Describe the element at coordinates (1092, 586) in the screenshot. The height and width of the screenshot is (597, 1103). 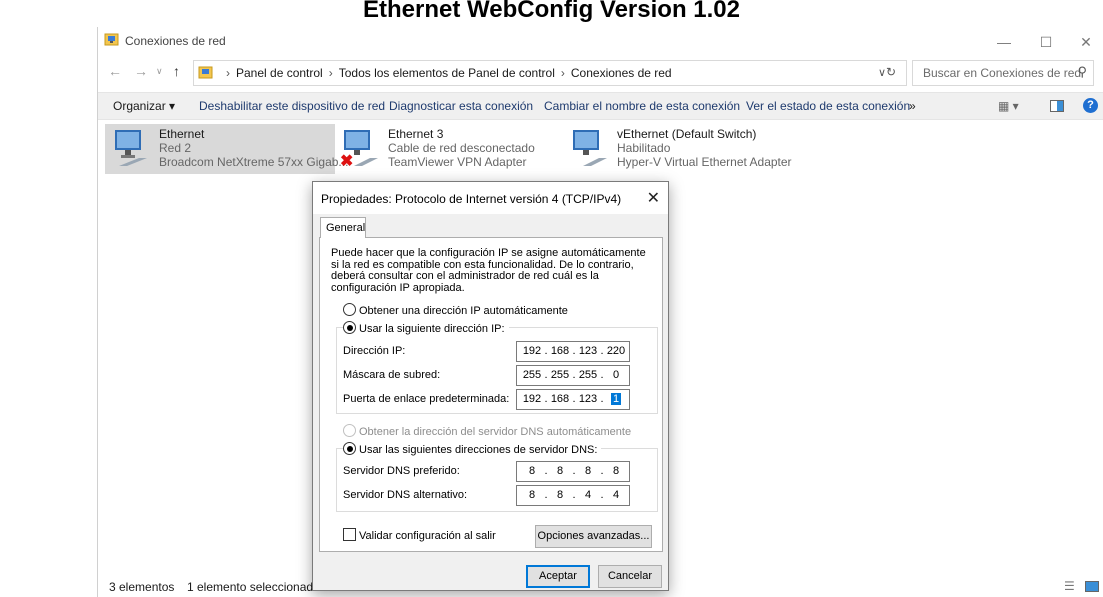
I see `large-icons-view-icon` at that location.